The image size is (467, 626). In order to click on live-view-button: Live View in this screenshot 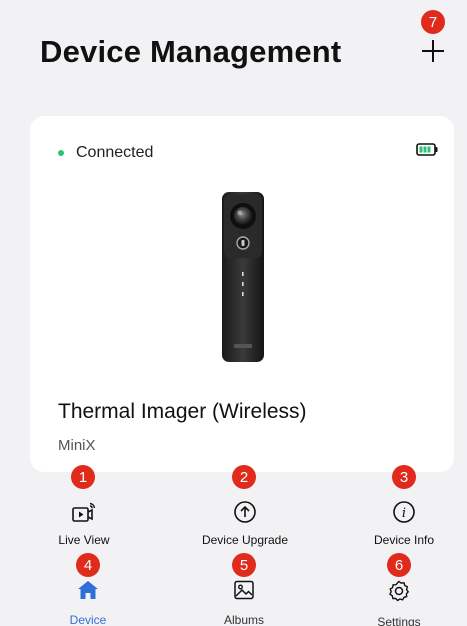, I will do `click(84, 523)`.